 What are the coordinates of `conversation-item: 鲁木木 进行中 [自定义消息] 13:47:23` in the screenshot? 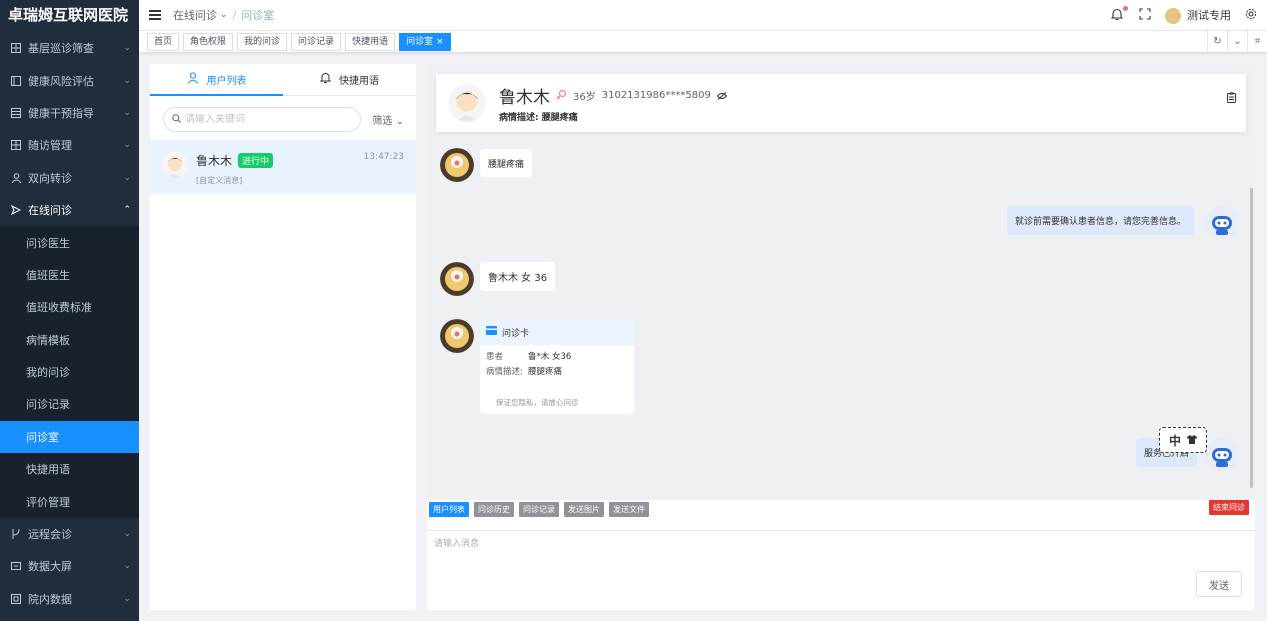 It's located at (283, 167).